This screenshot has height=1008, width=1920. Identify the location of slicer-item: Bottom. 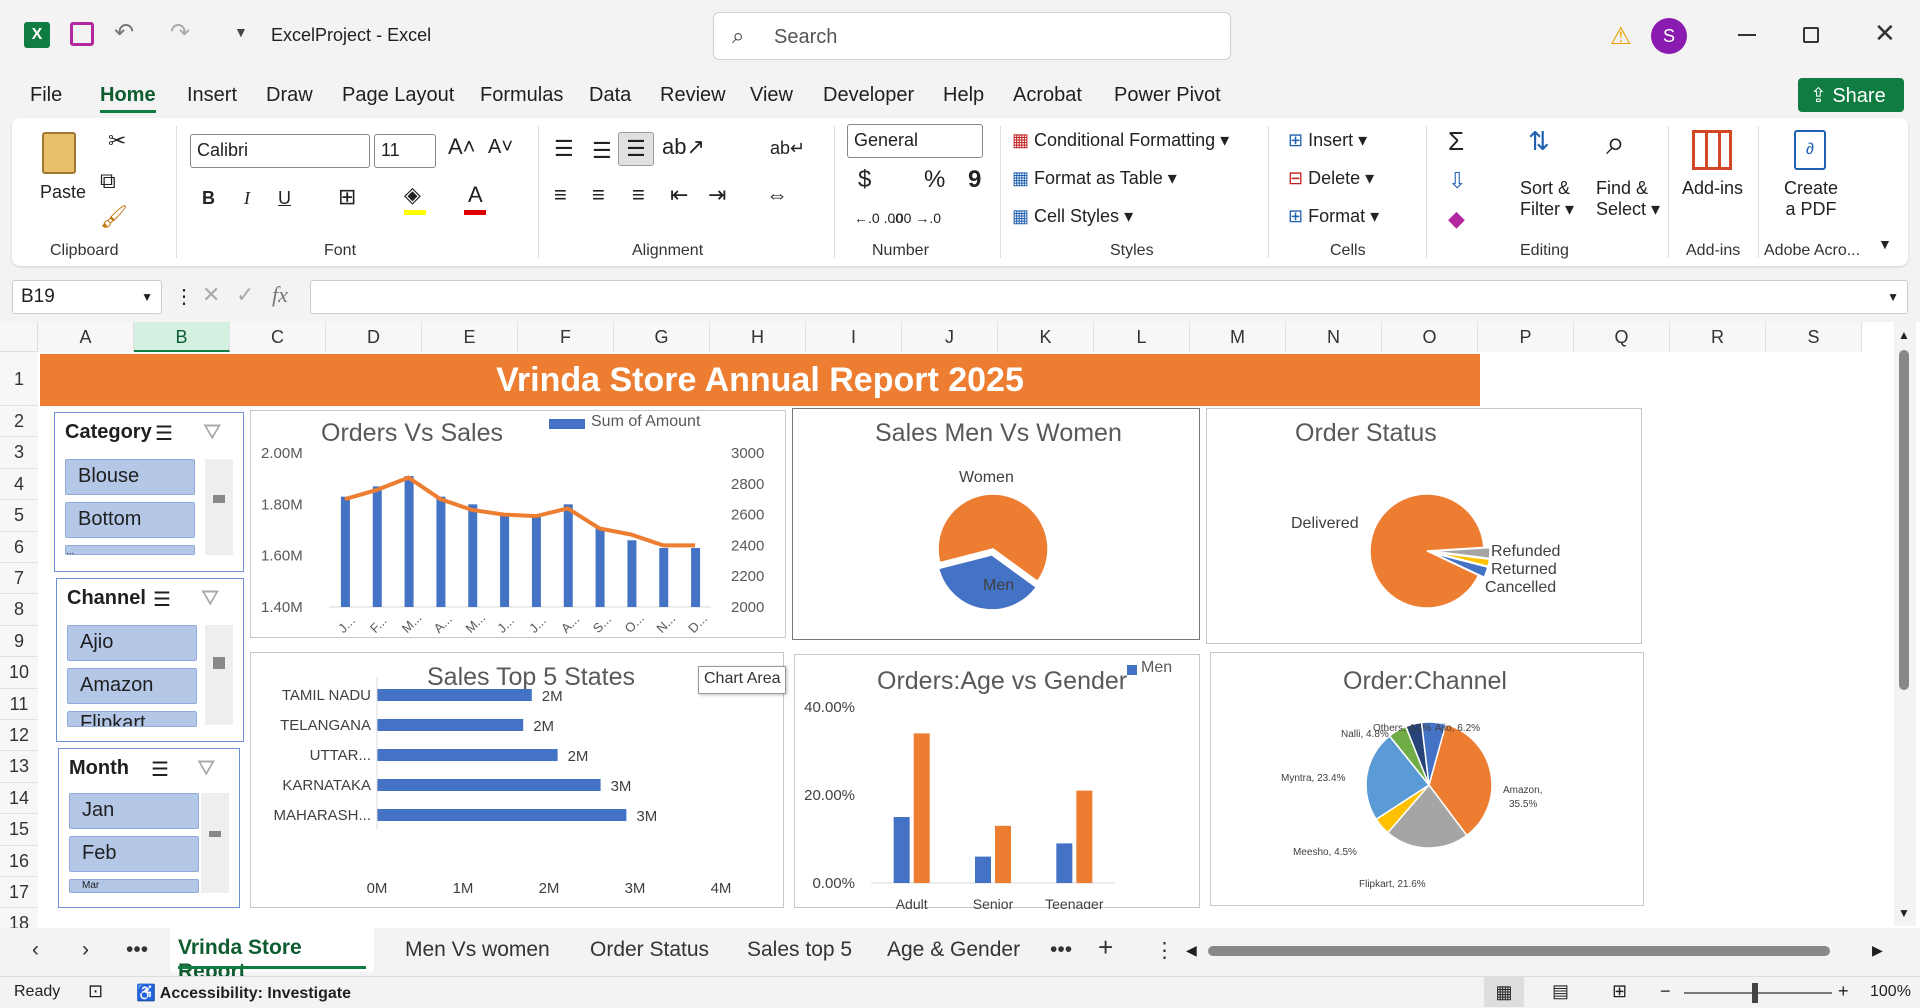
(130, 520).